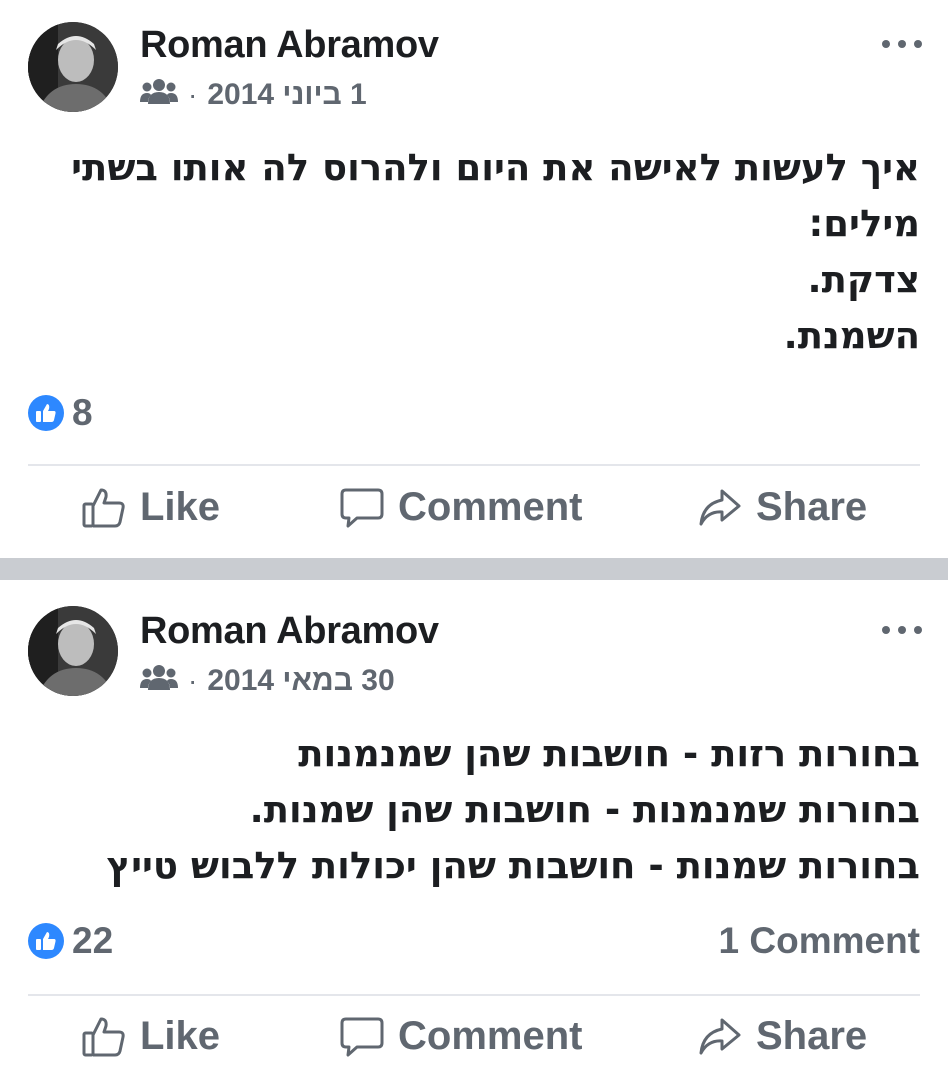 Image resolution: width=948 pixels, height=1090 pixels. What do you see at coordinates (474, 569) in the screenshot?
I see `feed-separator` at bounding box center [474, 569].